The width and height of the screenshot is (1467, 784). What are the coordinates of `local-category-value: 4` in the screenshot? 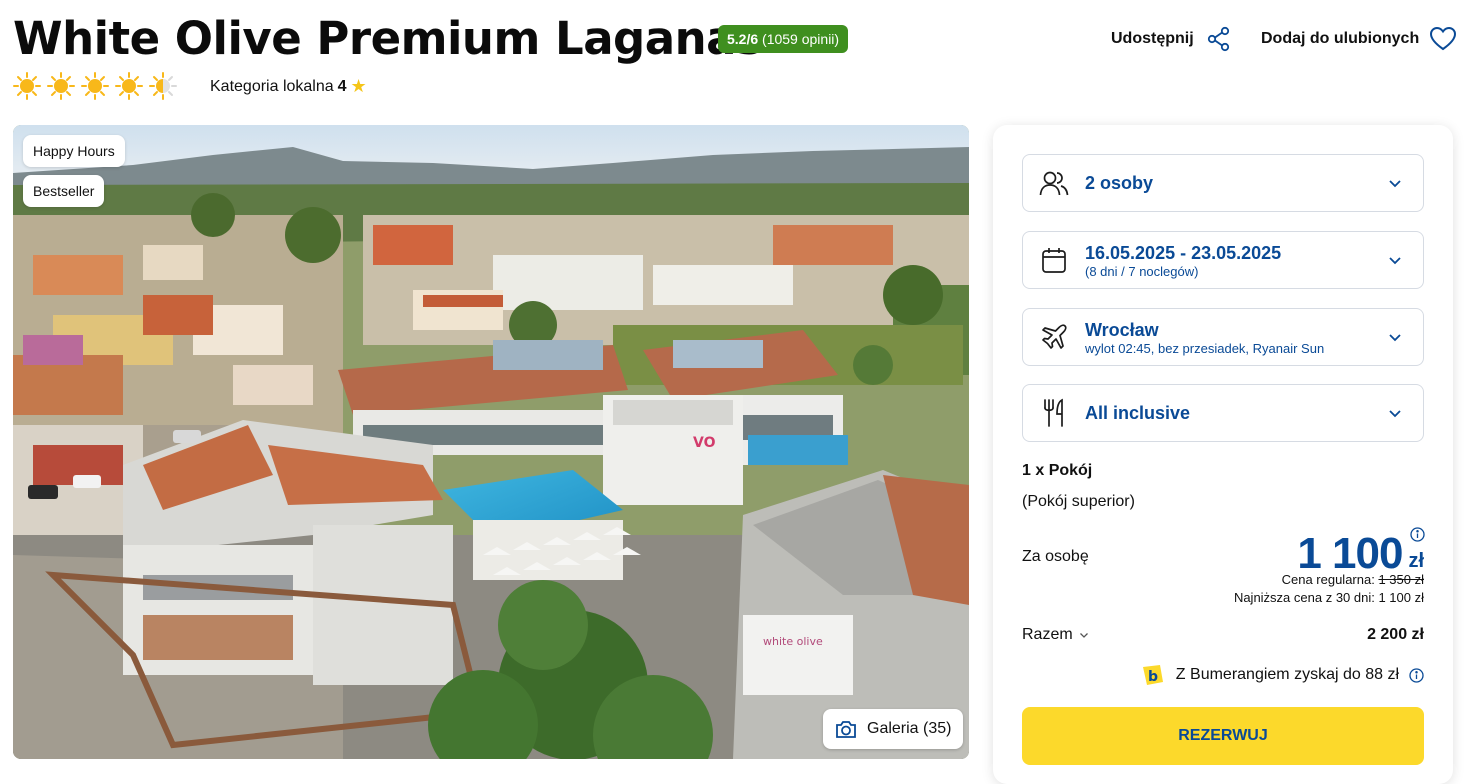 It's located at (342, 86).